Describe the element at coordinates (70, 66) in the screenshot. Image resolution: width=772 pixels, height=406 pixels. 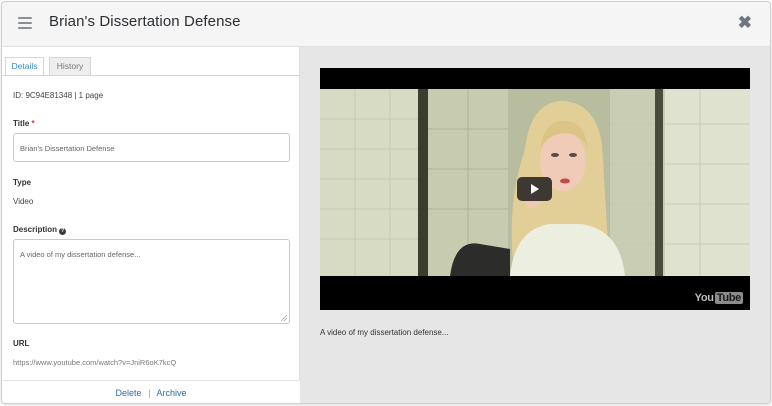
I see `tab-history: History` at that location.